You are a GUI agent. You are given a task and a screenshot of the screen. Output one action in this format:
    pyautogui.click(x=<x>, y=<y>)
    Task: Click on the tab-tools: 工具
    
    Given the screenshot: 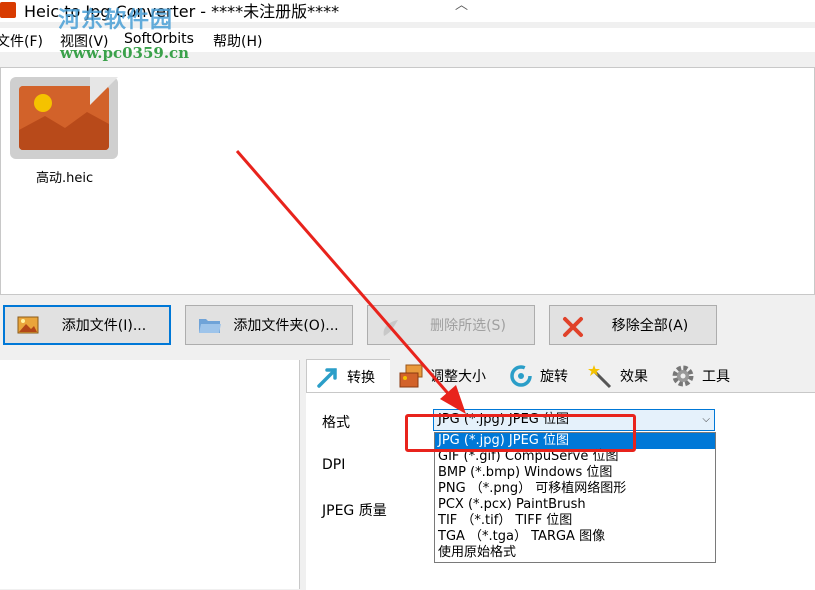 What is the action you would take?
    pyautogui.click(x=701, y=376)
    